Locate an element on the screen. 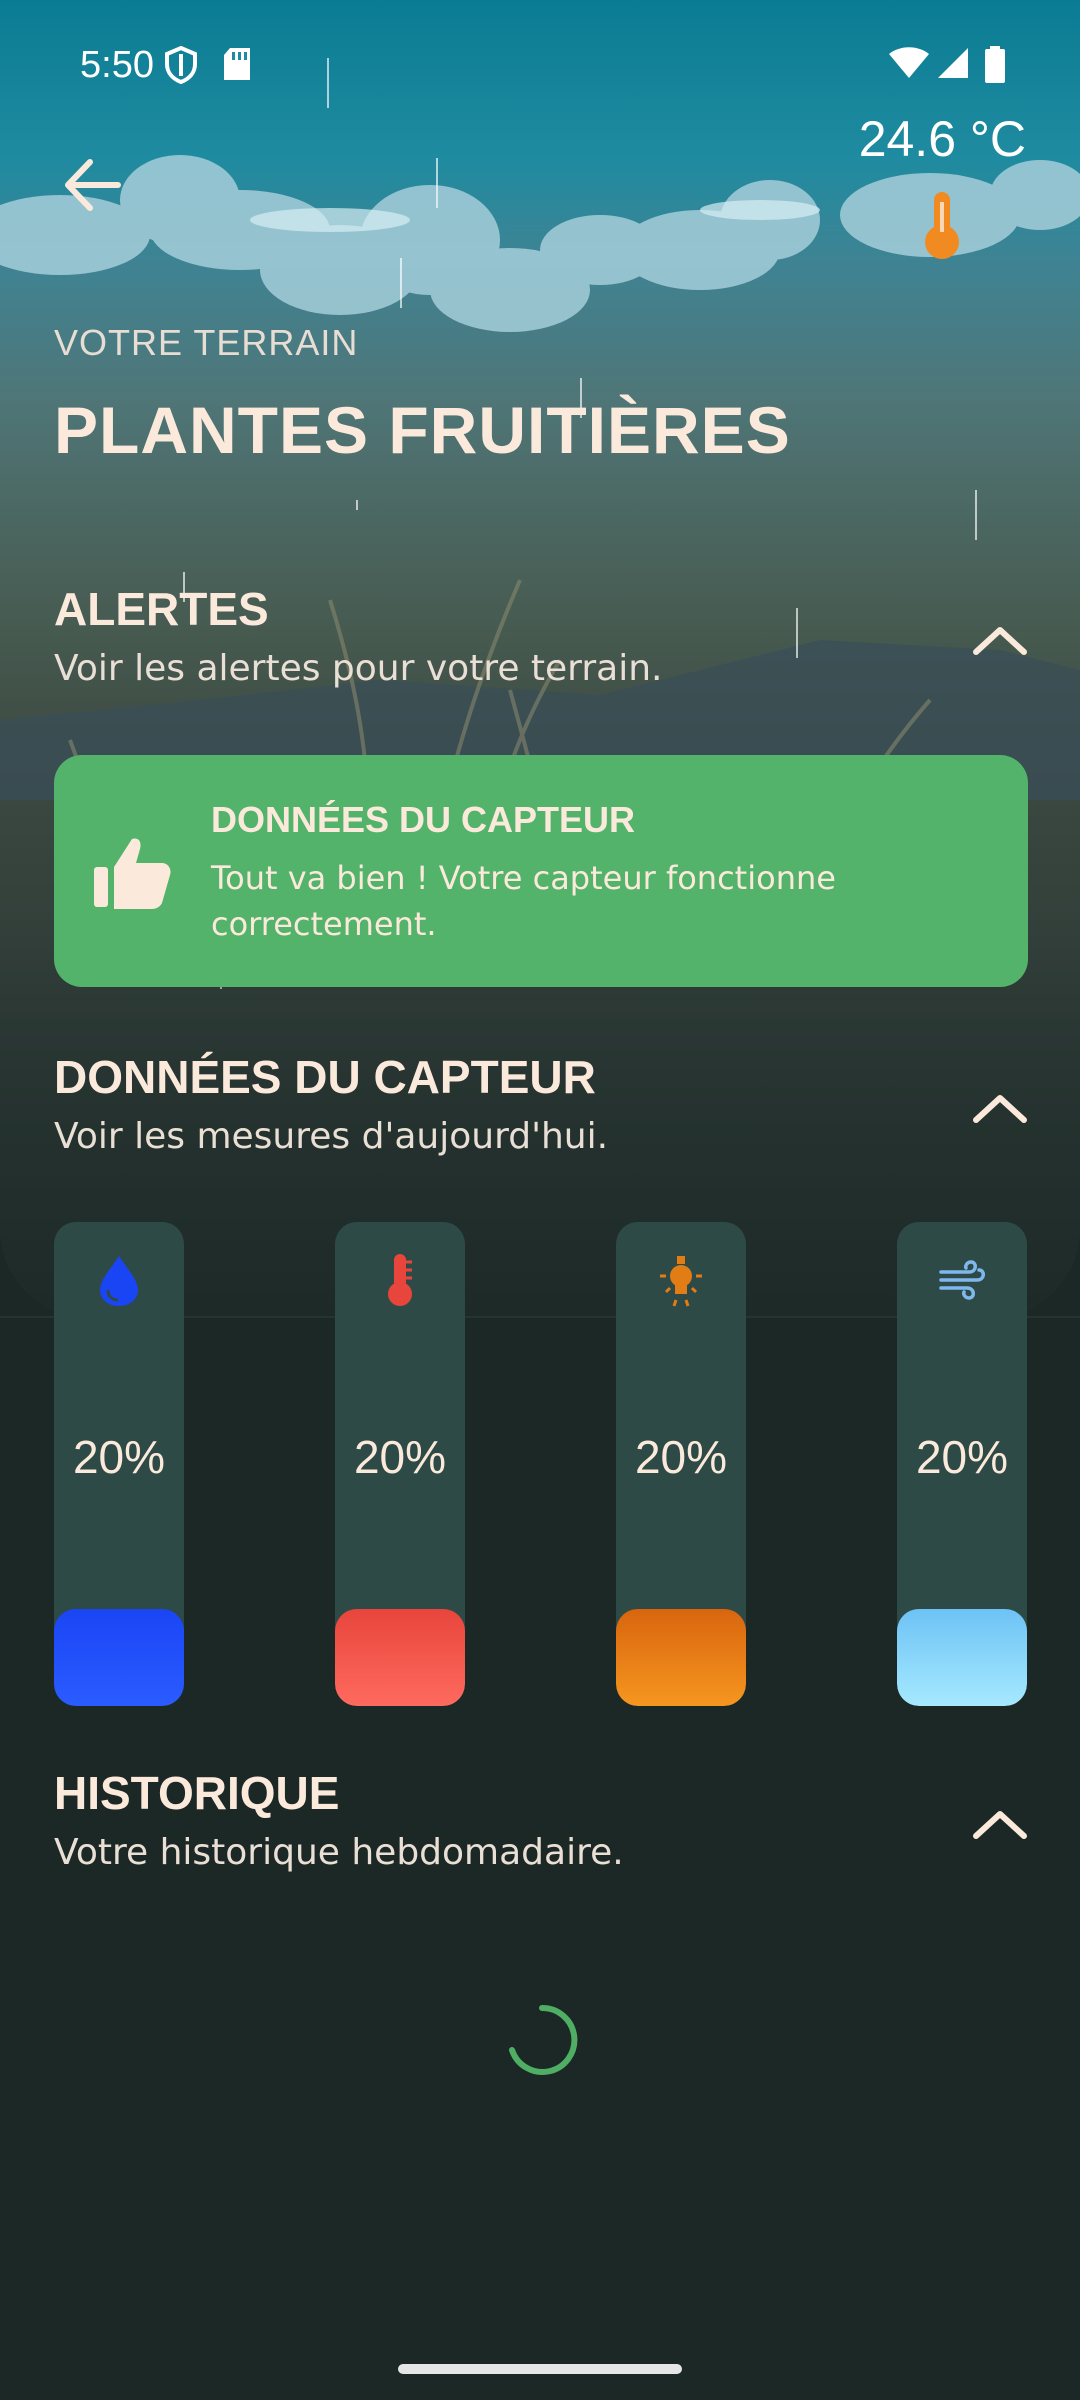 Image resolution: width=1080 pixels, height=2400 pixels. temperature-value: 20% is located at coordinates (400, 1457).